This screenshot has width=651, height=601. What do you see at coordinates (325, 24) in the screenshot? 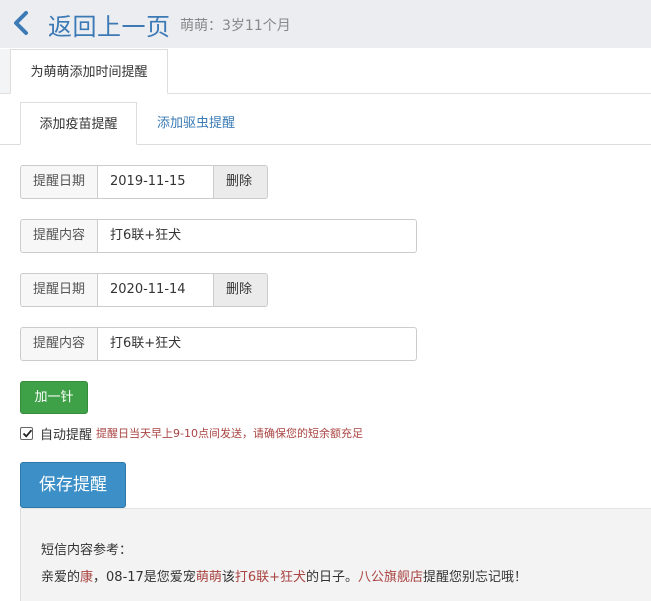
I see `header-bar: 返回上一页 萌萌：3岁11个月` at bounding box center [325, 24].